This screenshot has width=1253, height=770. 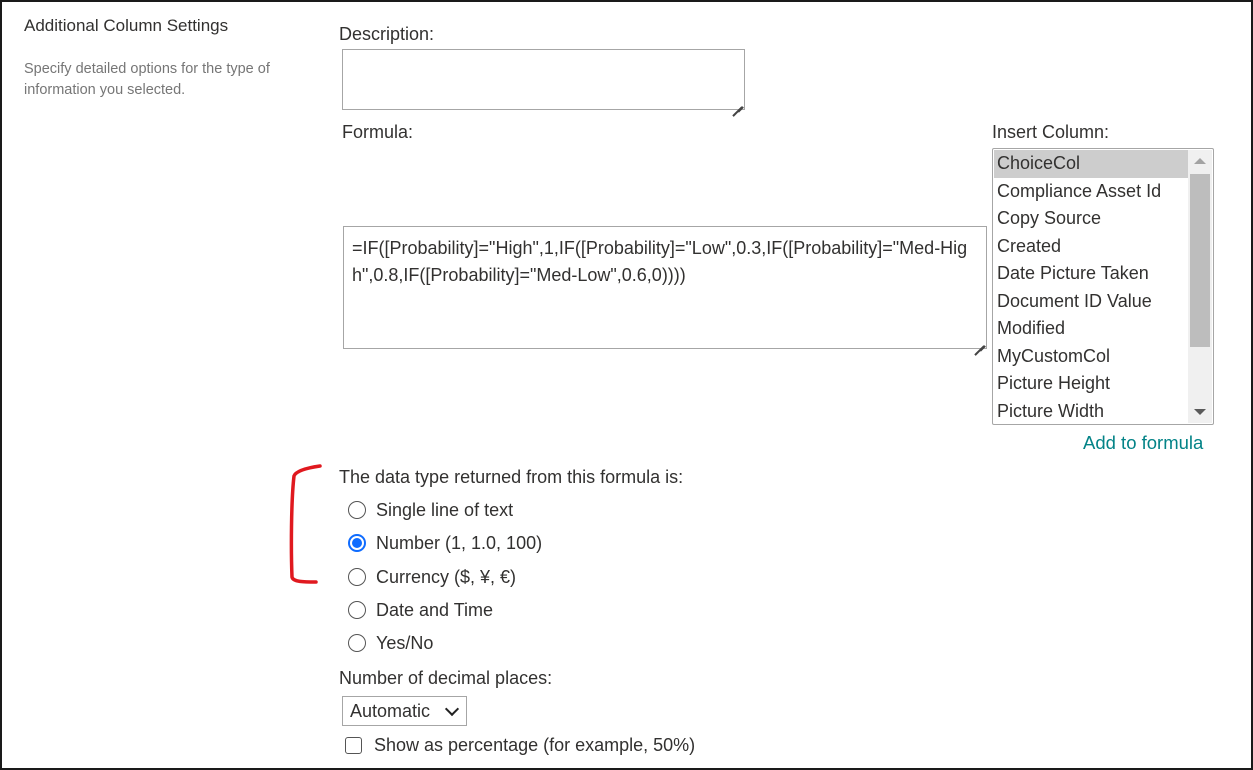 I want to click on insert-column-option: Copy Source, so click(x=1091, y=219).